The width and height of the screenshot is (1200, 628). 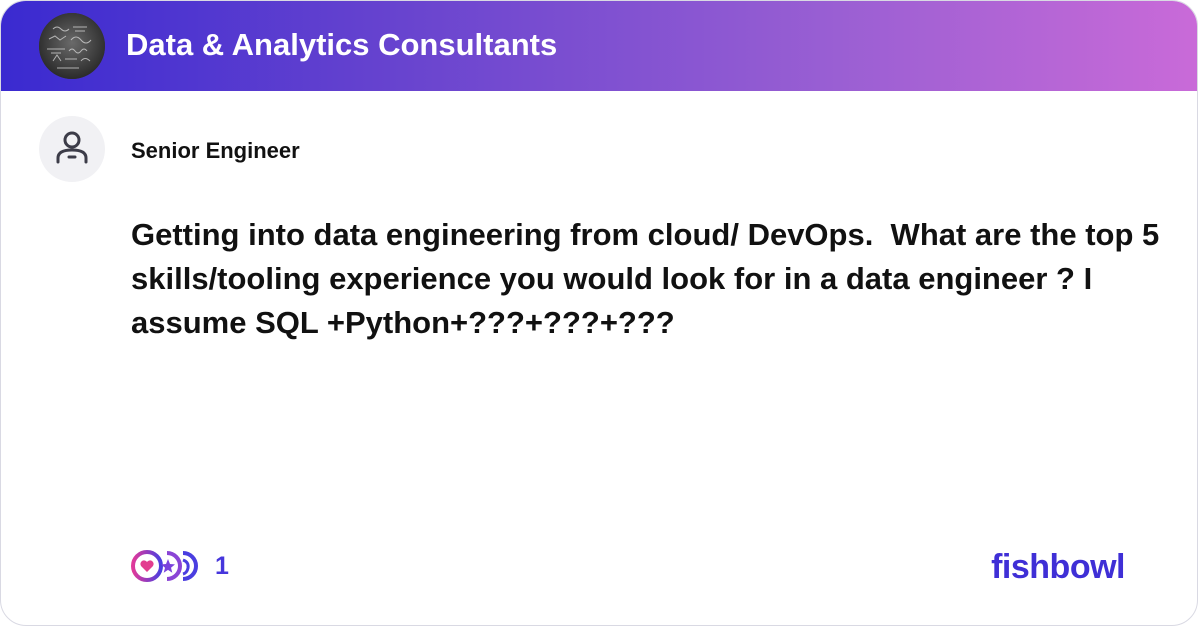 What do you see at coordinates (341, 45) in the screenshot?
I see `bowl-title: Data & Analytics Consultants` at bounding box center [341, 45].